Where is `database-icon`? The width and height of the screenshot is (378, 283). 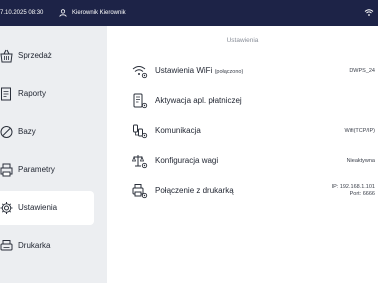
database-icon is located at coordinates (6, 132).